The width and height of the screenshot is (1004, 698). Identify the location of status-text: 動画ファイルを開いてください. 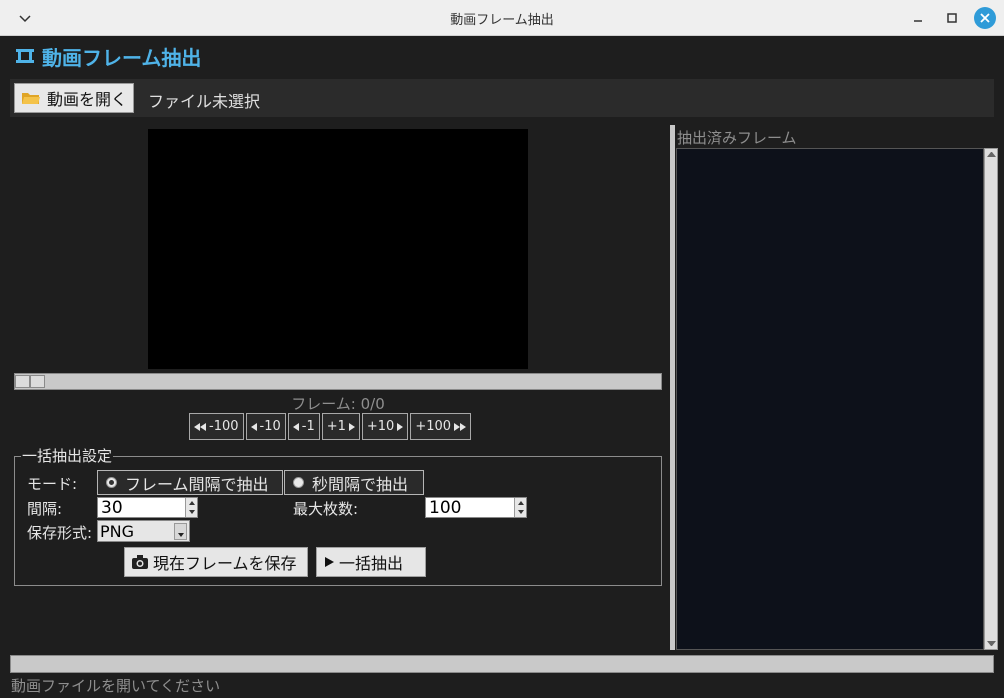
(116, 686).